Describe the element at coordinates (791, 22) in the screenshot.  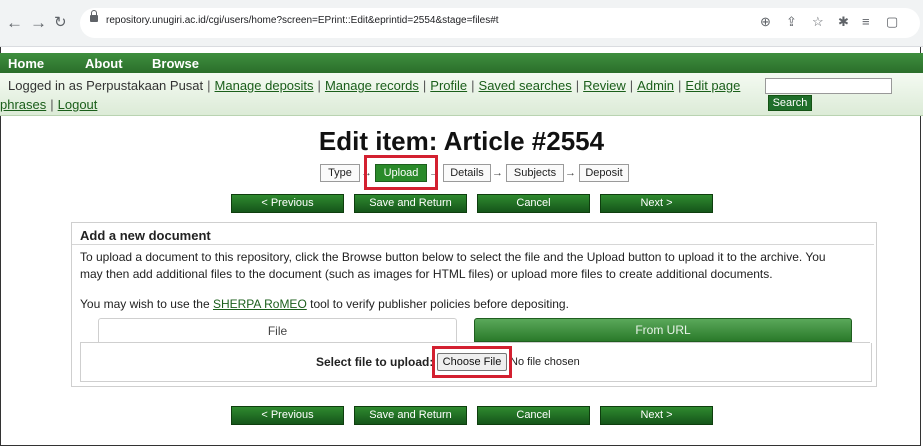
I see `share-icon: ⇪` at that location.